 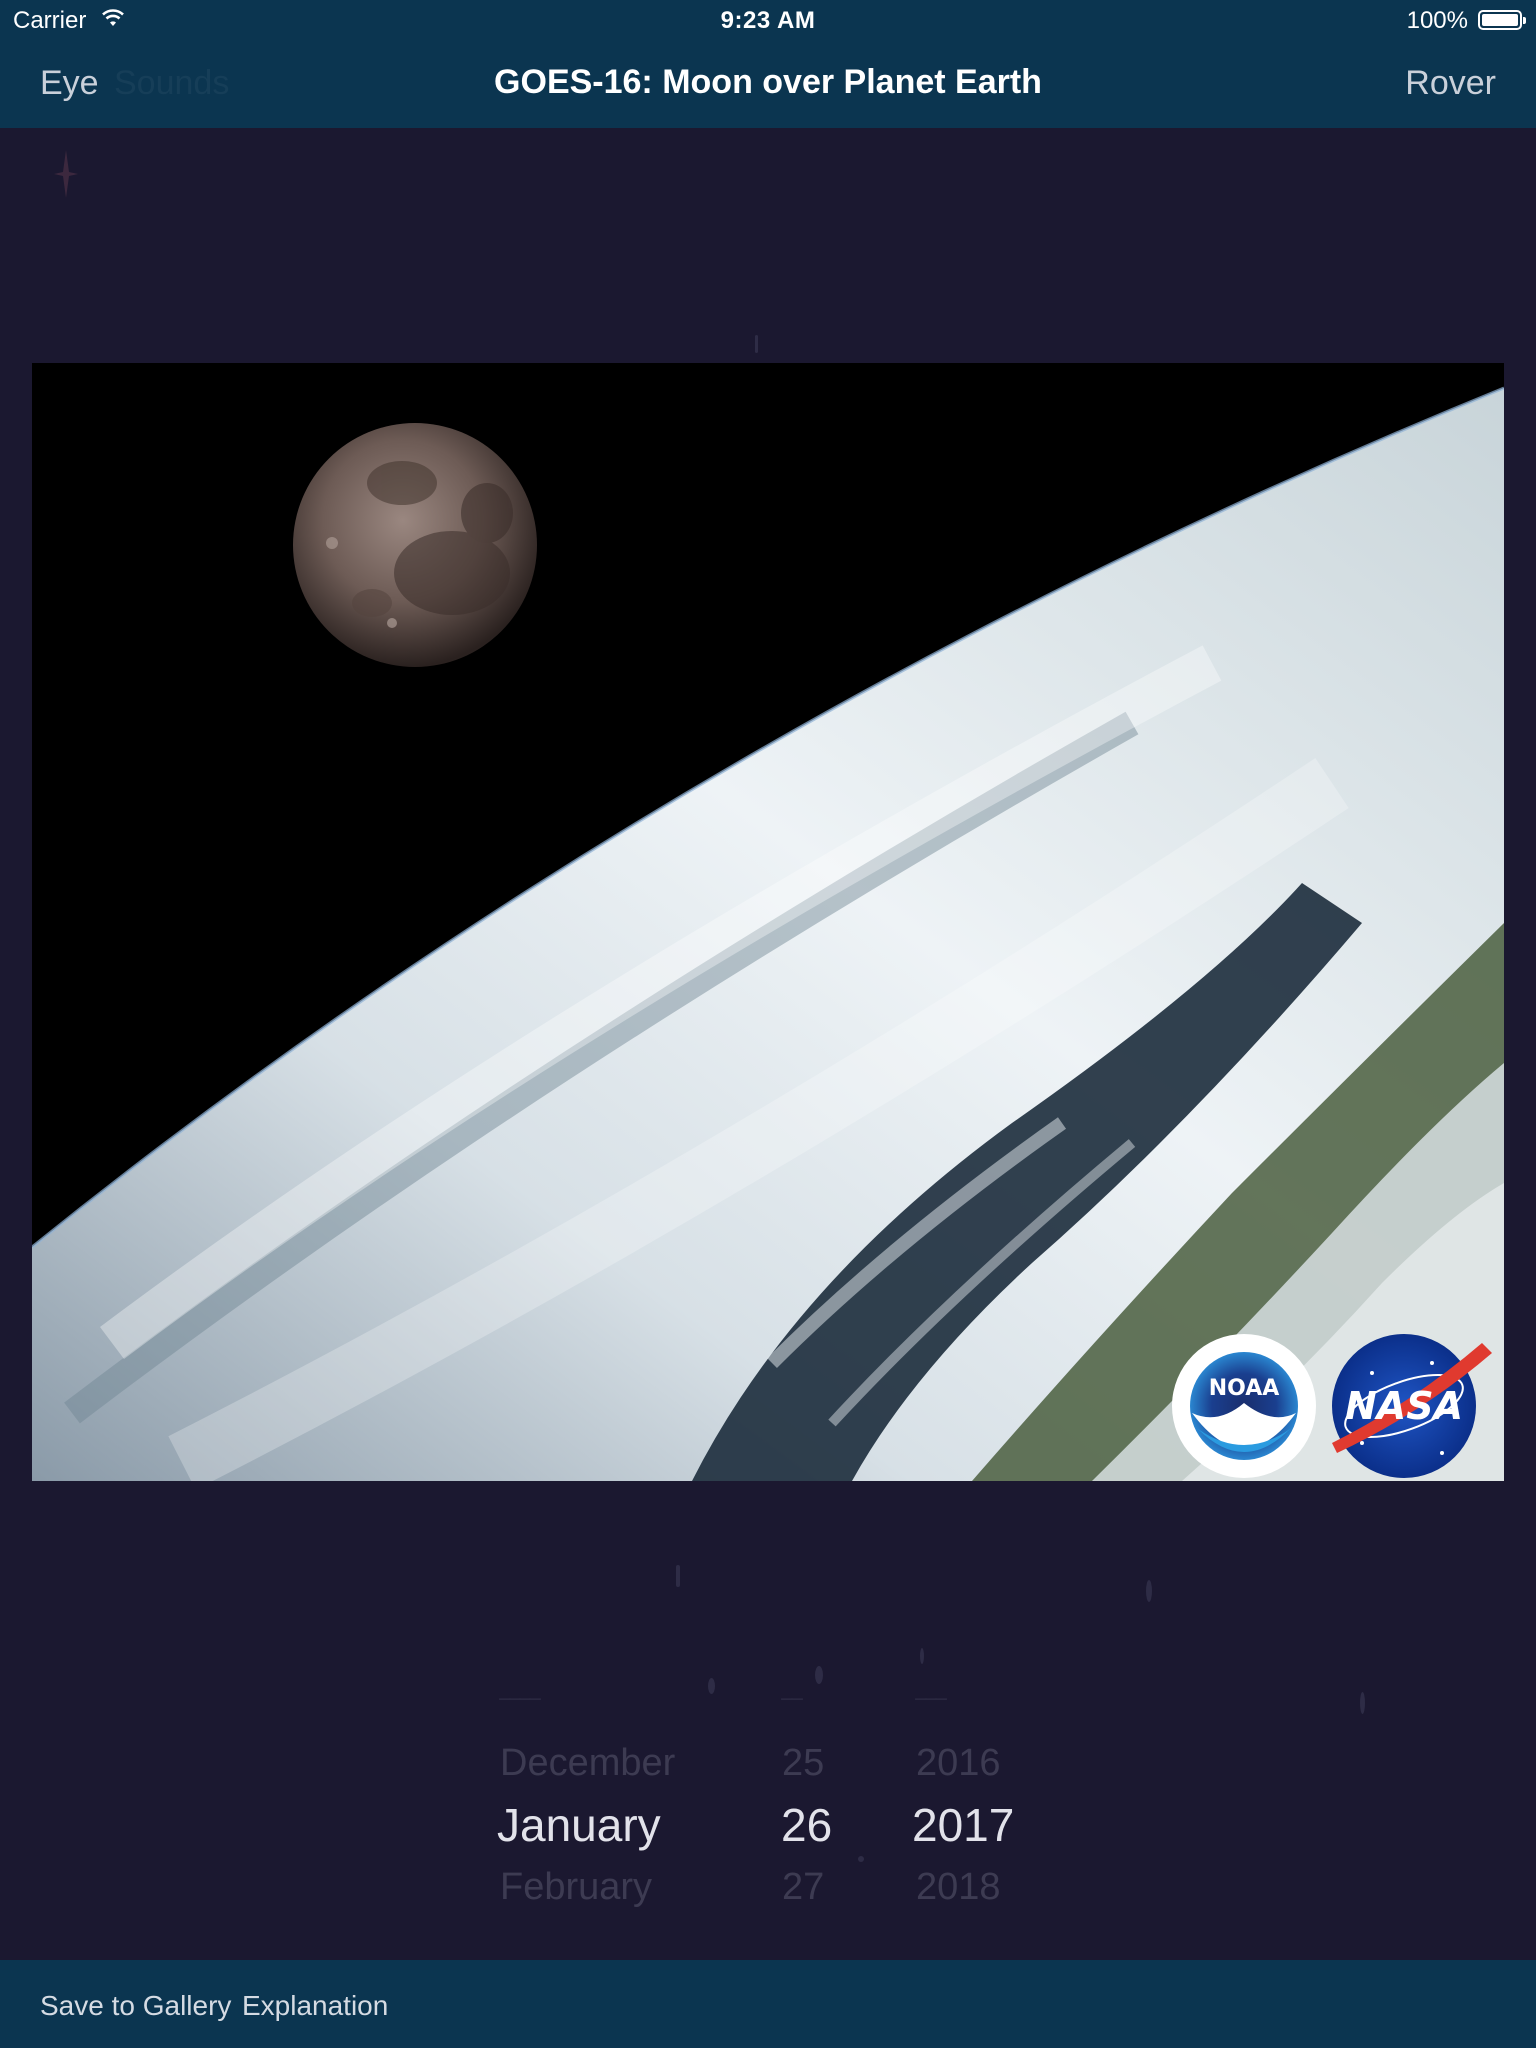 What do you see at coordinates (587, 1763) in the screenshot?
I see `picker-month-prev: December` at bounding box center [587, 1763].